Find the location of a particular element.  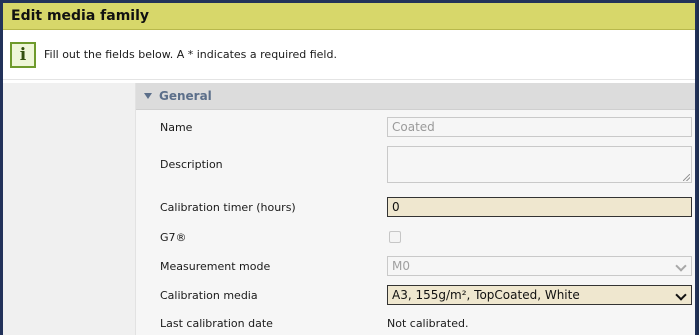

collapse-triangle-icon is located at coordinates (148, 96).